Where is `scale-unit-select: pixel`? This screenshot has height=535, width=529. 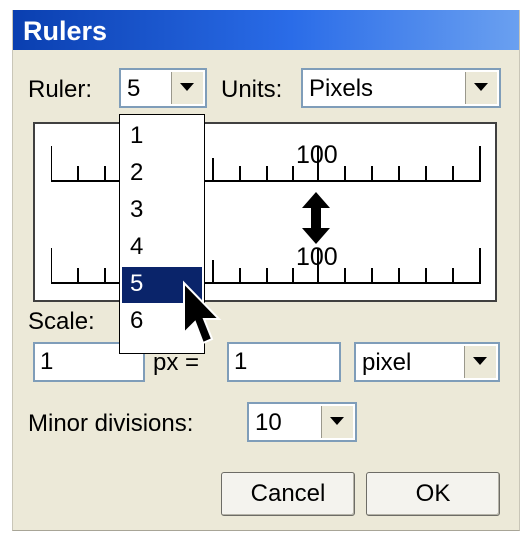
scale-unit-select: pixel is located at coordinates (427, 362).